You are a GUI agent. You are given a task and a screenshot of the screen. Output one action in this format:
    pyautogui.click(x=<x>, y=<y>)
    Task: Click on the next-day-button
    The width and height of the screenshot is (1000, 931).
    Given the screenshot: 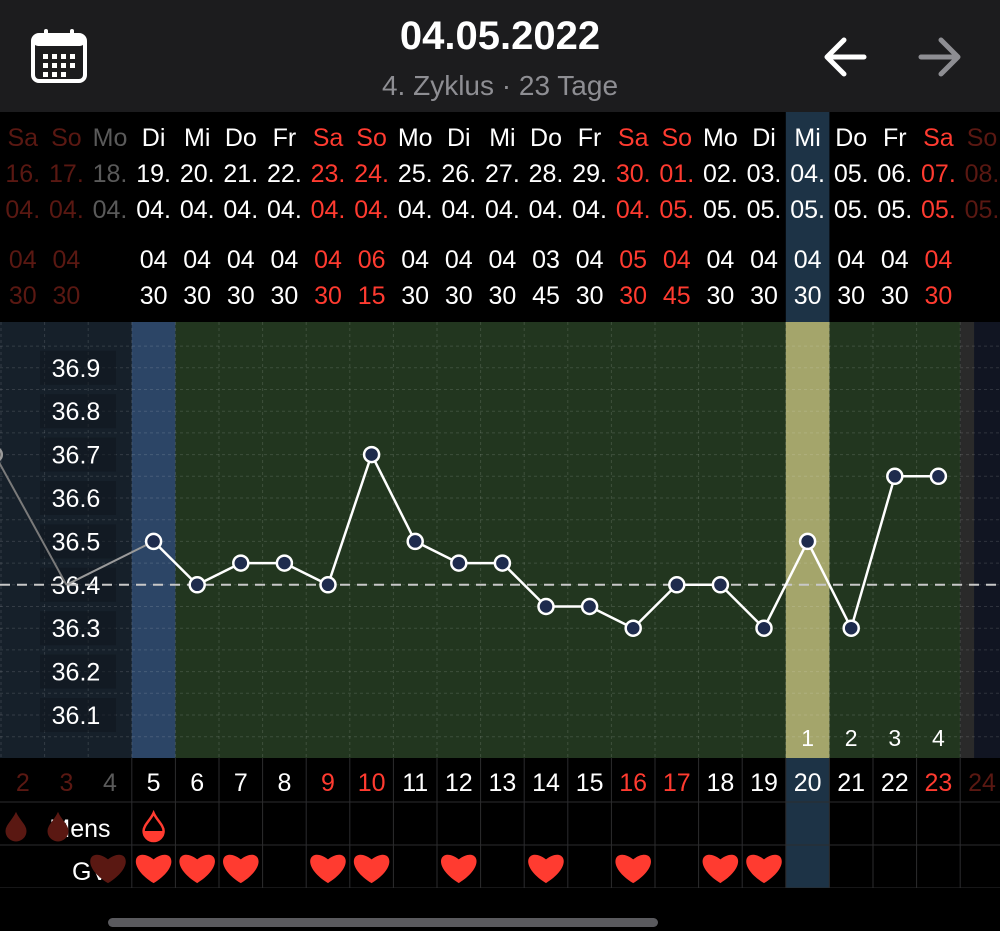 What is the action you would take?
    pyautogui.click(x=940, y=57)
    